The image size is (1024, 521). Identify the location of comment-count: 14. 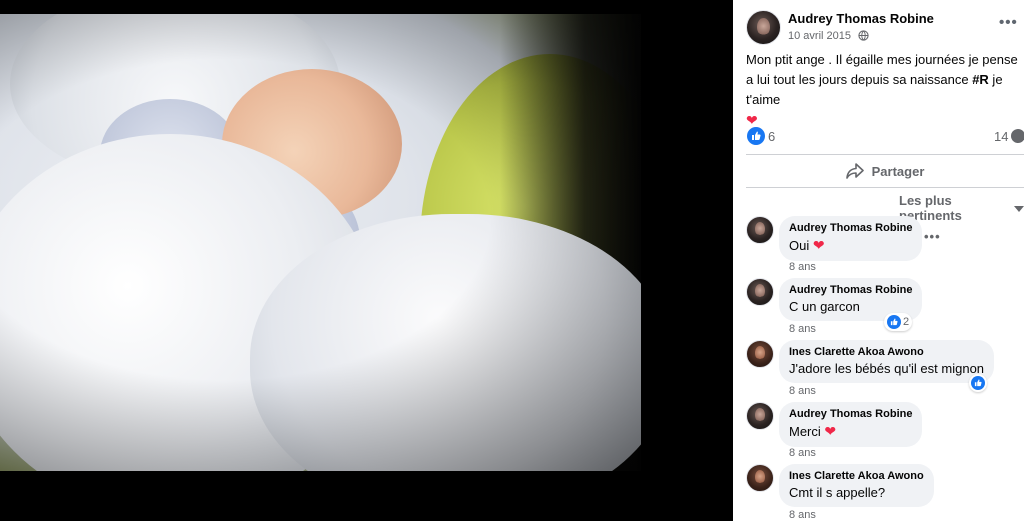
(1001, 136).